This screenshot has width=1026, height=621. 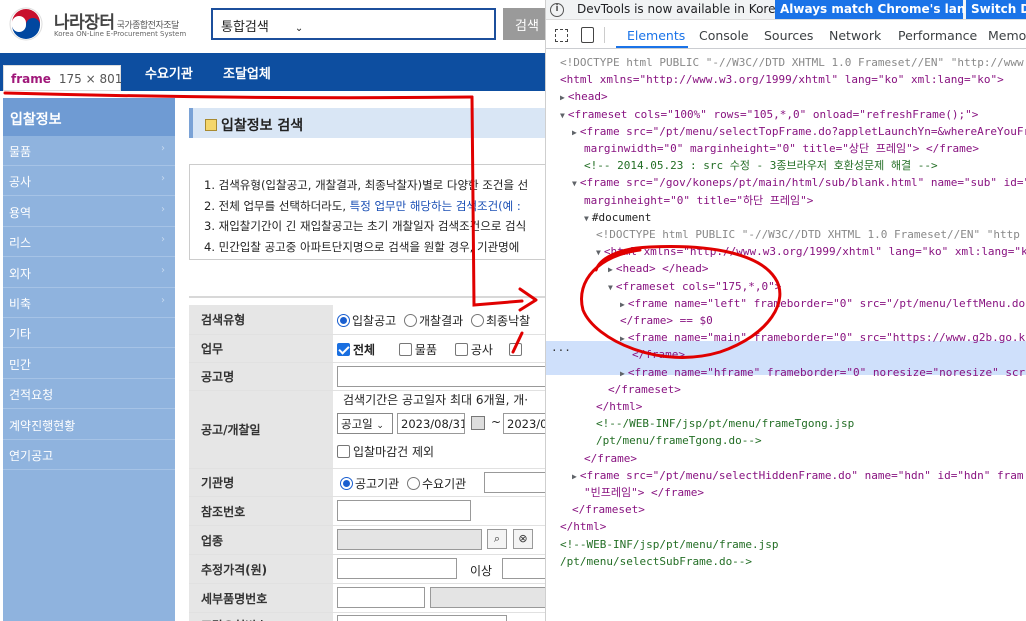 I want to click on checkbox-goods, so click(x=405, y=349).